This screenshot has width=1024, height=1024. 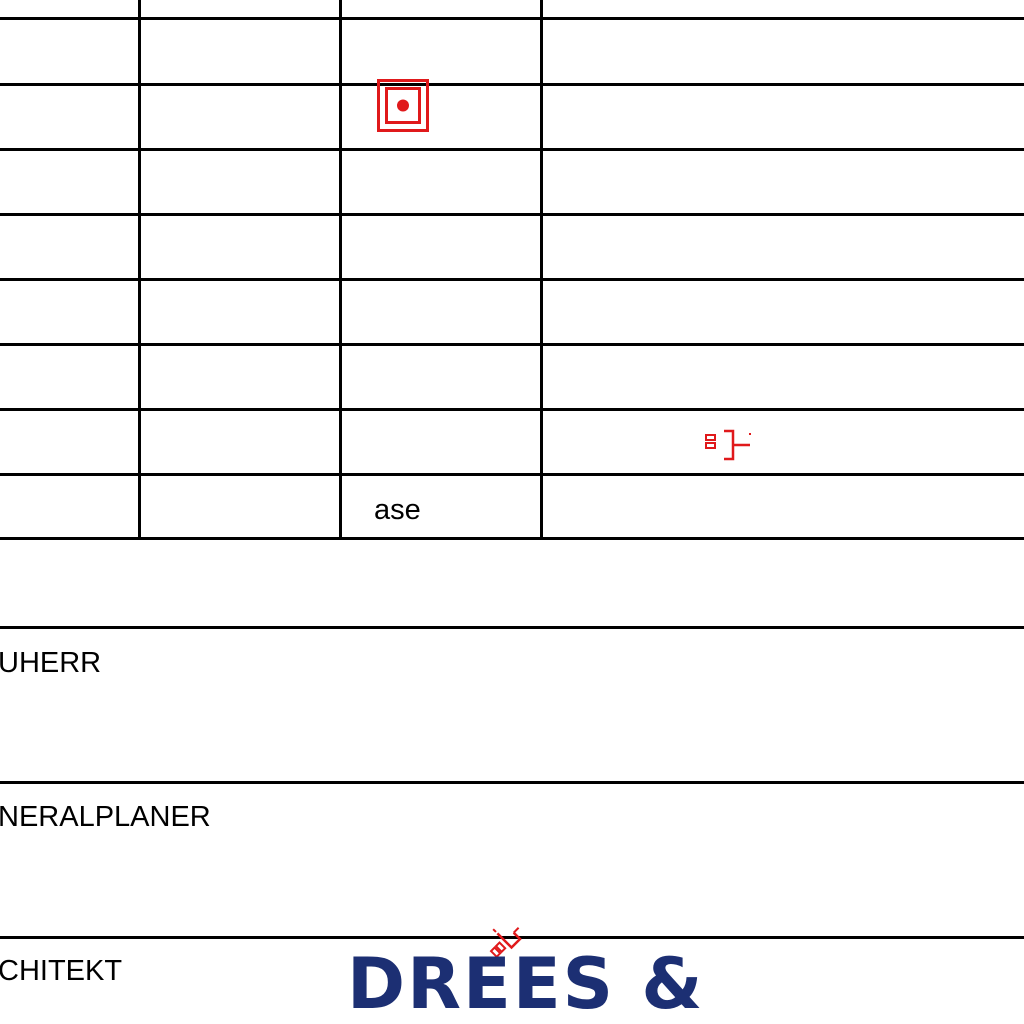 I want to click on bauherr-label: UHERR, so click(x=51, y=663).